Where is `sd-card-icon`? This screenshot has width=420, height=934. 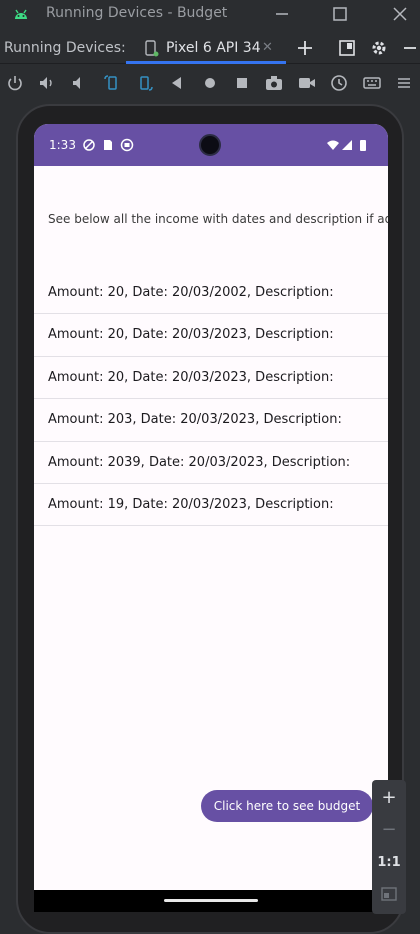
sd-card-icon is located at coordinates (108, 145).